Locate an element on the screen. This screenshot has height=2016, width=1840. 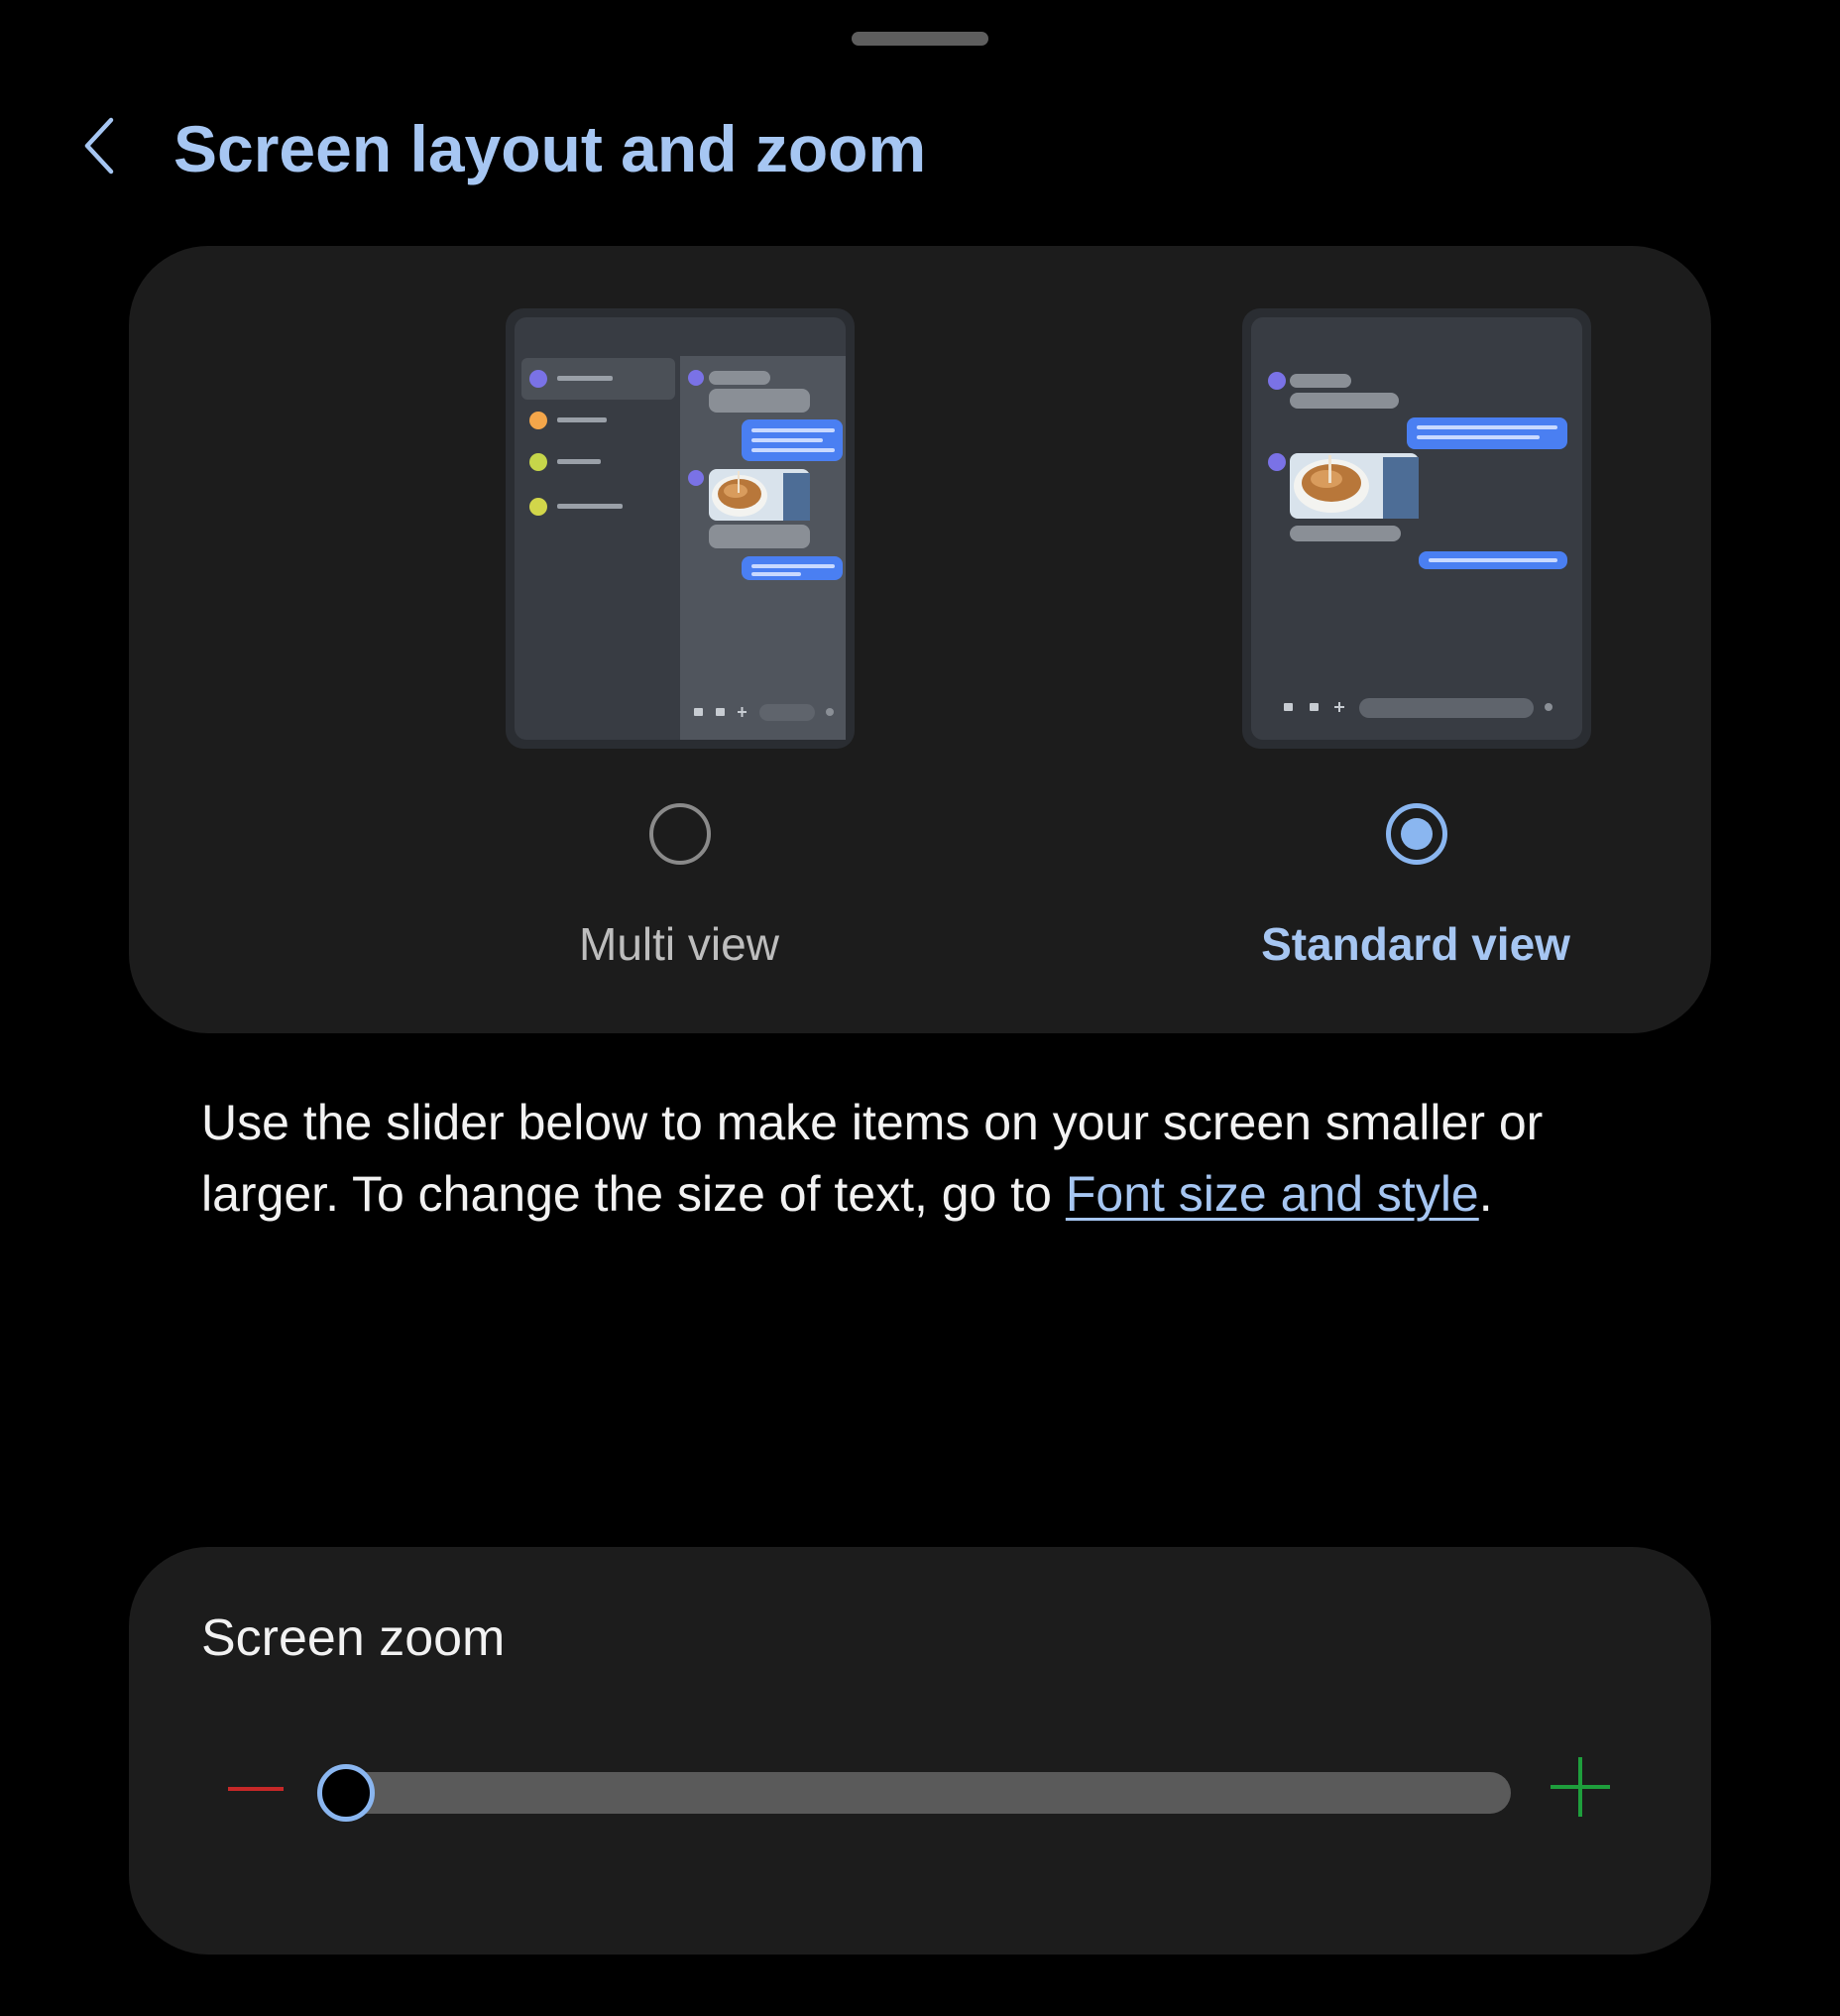
multi-view-option: Multi view is located at coordinates (679, 640).